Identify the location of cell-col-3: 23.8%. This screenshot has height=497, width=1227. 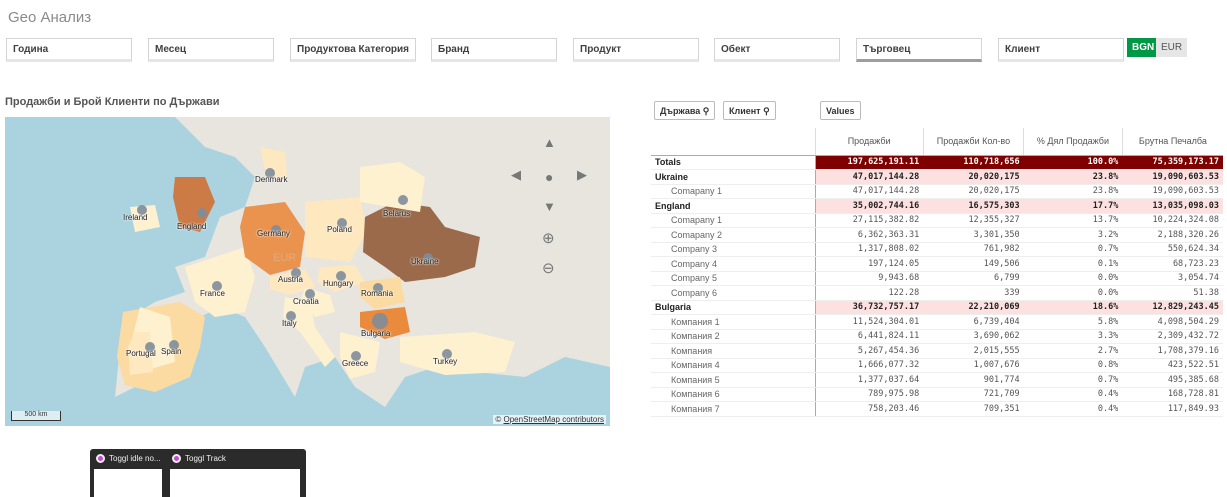
(1073, 177).